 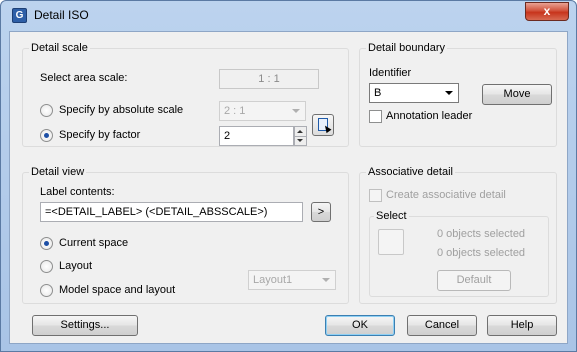 I want to click on label-contents-label: Label contents:, so click(x=77, y=192).